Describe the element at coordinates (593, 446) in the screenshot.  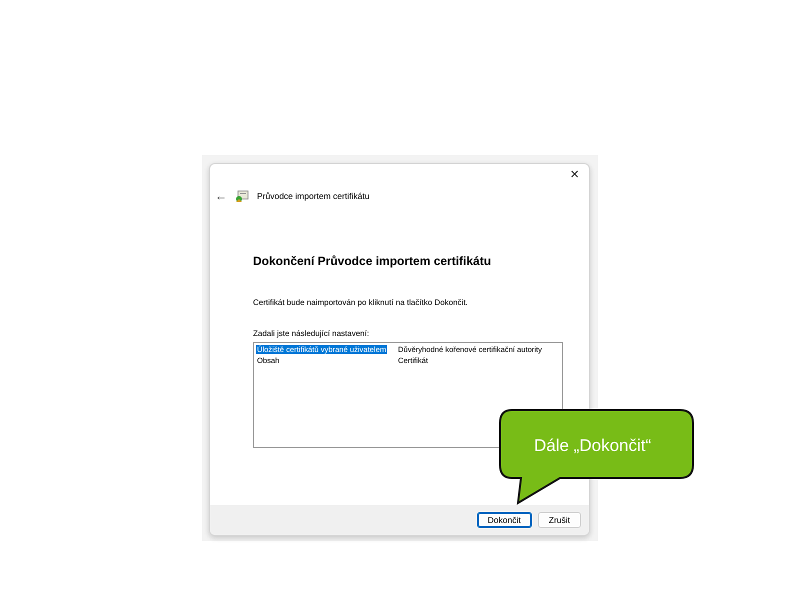
I see `callout-text: Dále „Dokončit“` at that location.